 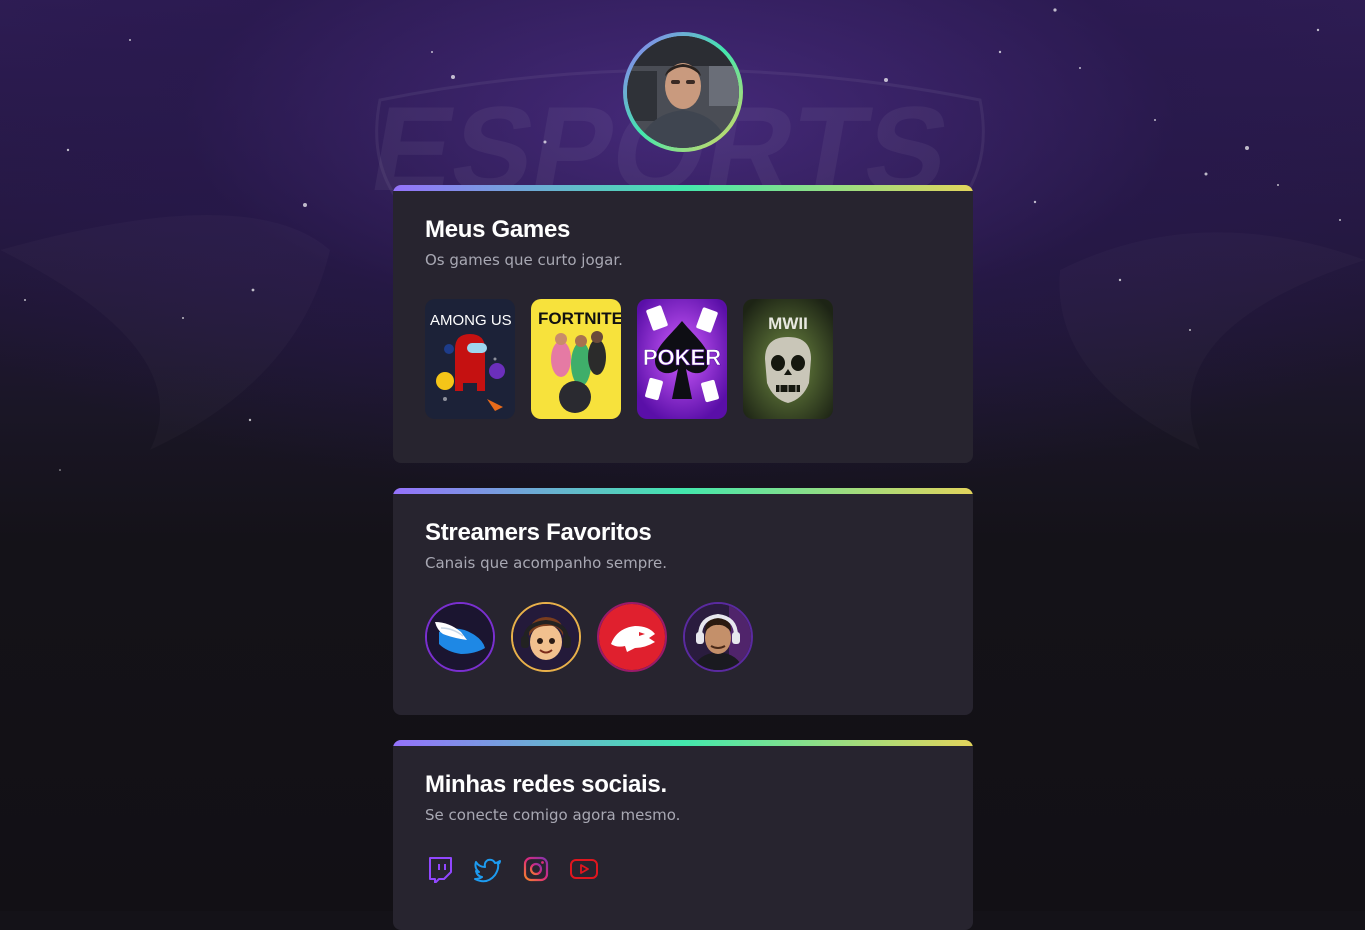 I want to click on instagram-link, so click(x=536, y=869).